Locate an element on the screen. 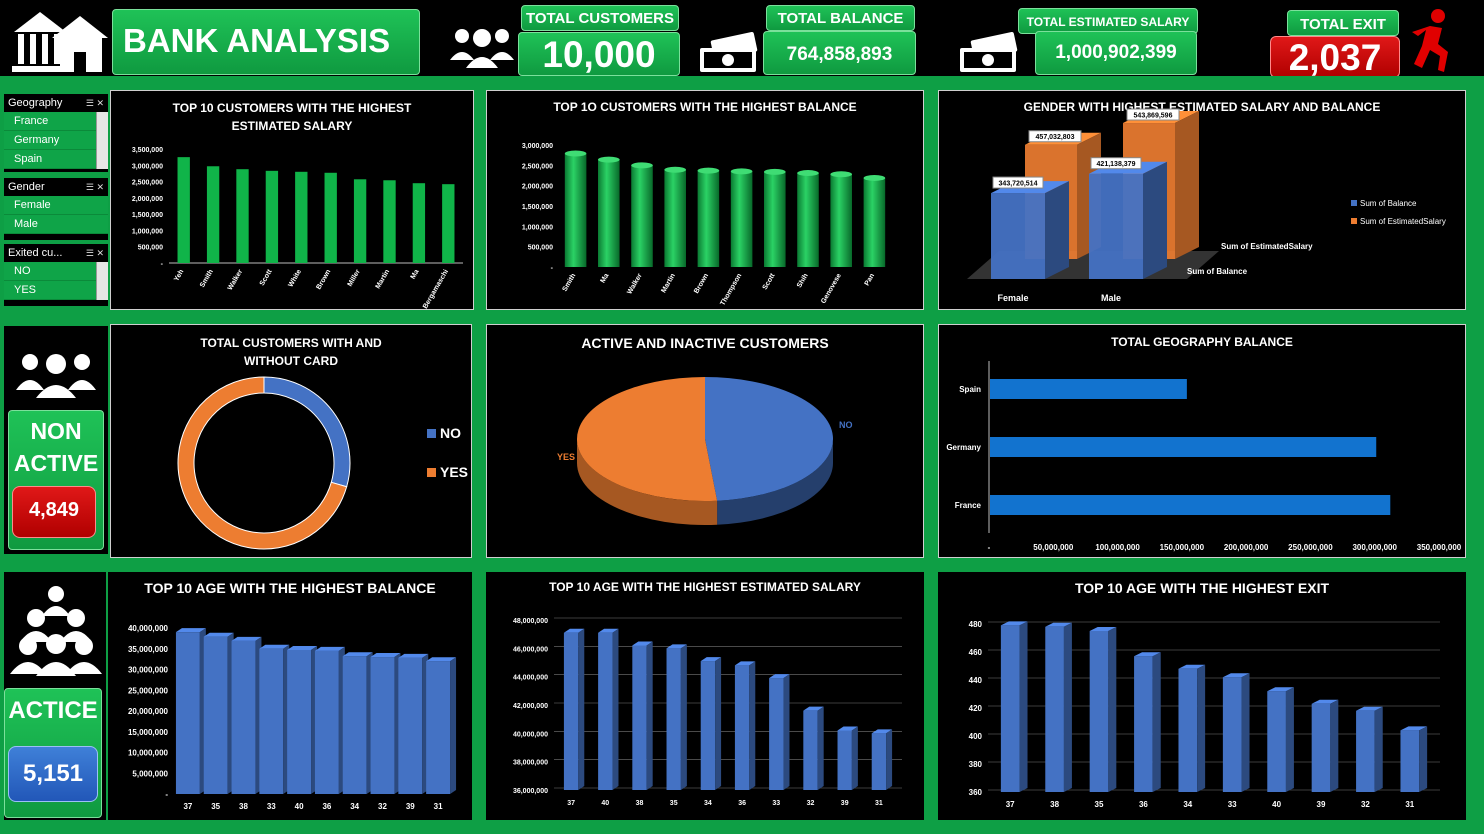 The width and height of the screenshot is (1484, 834). active-value: 5,151 is located at coordinates (53, 774).